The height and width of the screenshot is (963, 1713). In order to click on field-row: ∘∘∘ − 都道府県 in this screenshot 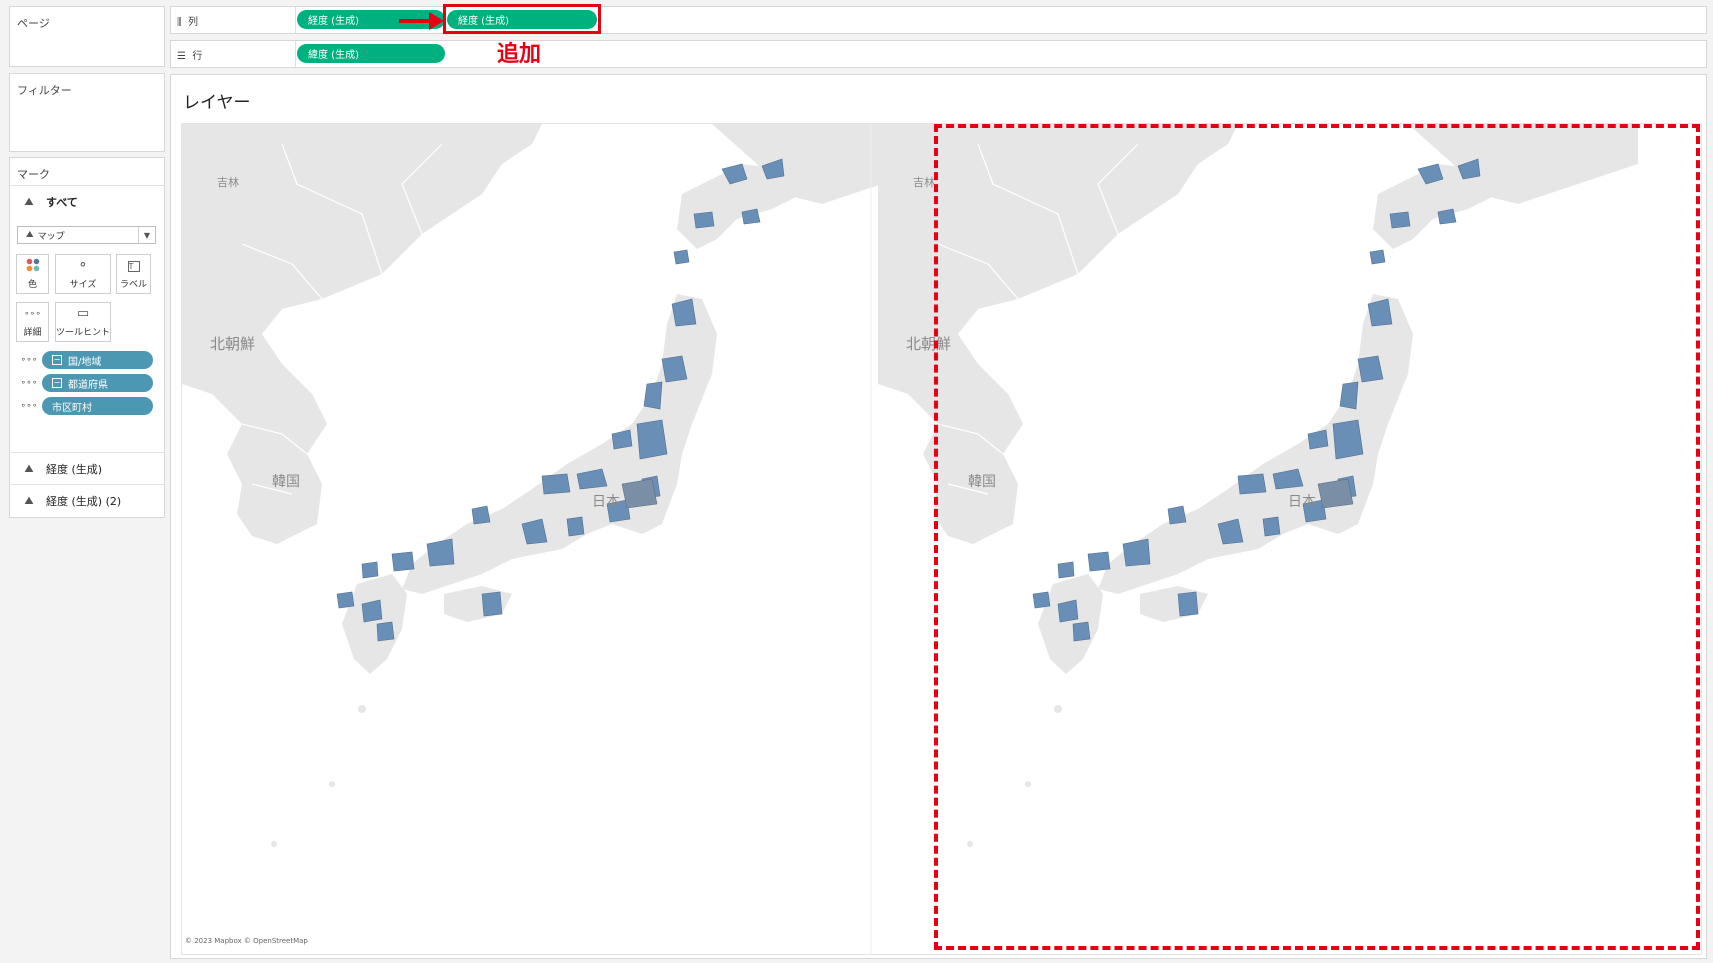, I will do `click(86, 383)`.